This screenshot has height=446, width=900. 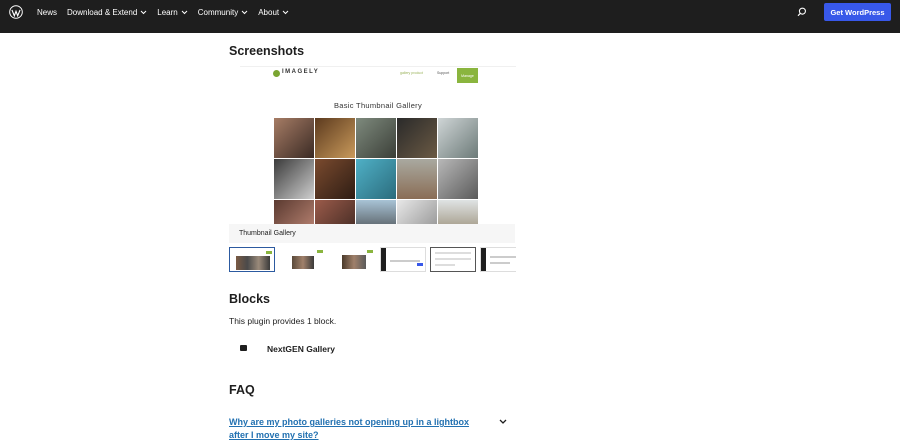 I want to click on faq-heading: FAQ, so click(x=242, y=390).